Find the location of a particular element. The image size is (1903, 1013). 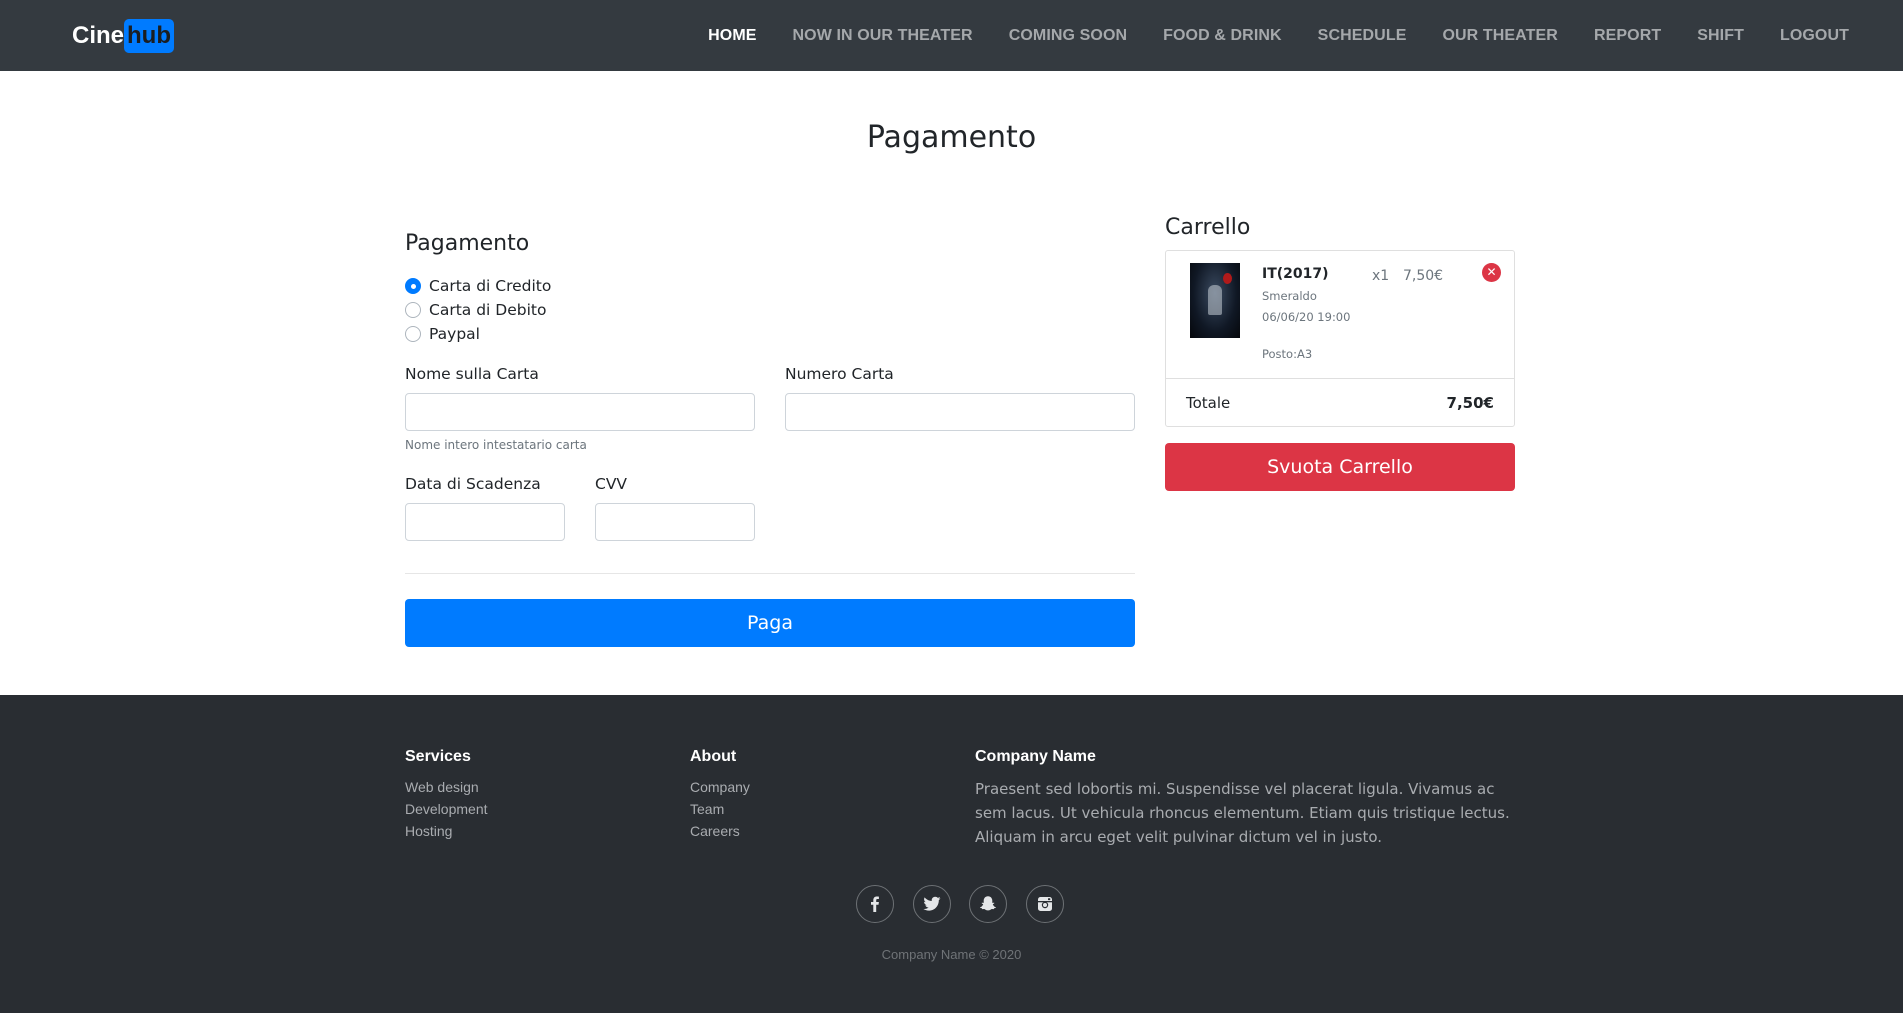

copyright-text: Company Name © 2020 is located at coordinates (951, 954).